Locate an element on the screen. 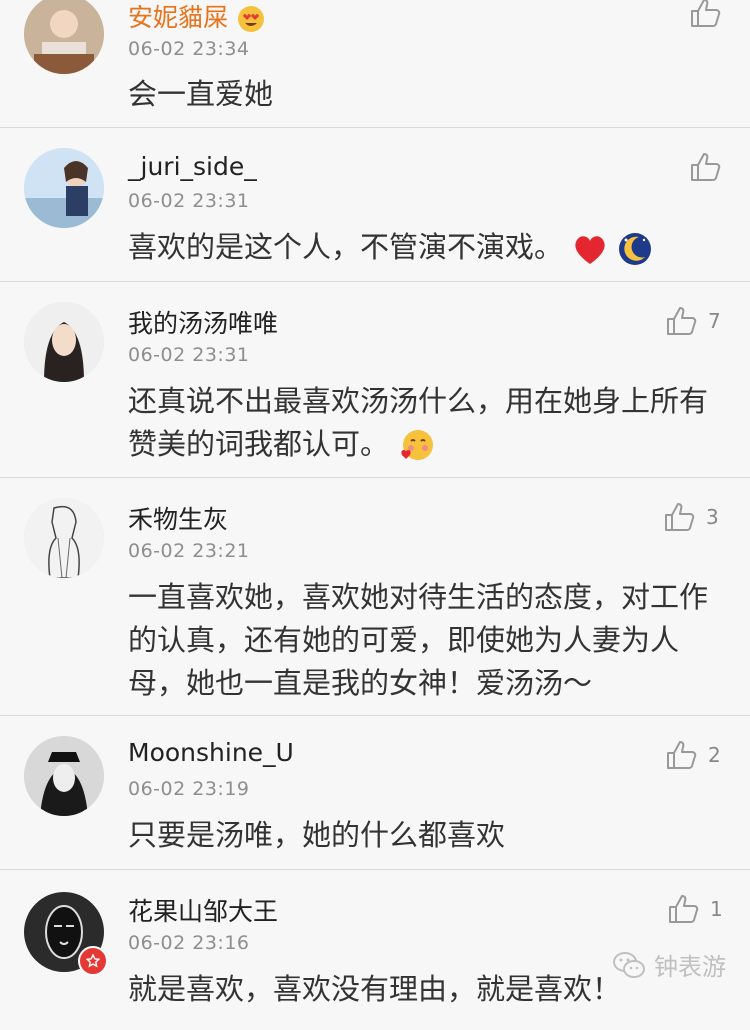  comment-author: 禾物生灰 is located at coordinates (178, 518).